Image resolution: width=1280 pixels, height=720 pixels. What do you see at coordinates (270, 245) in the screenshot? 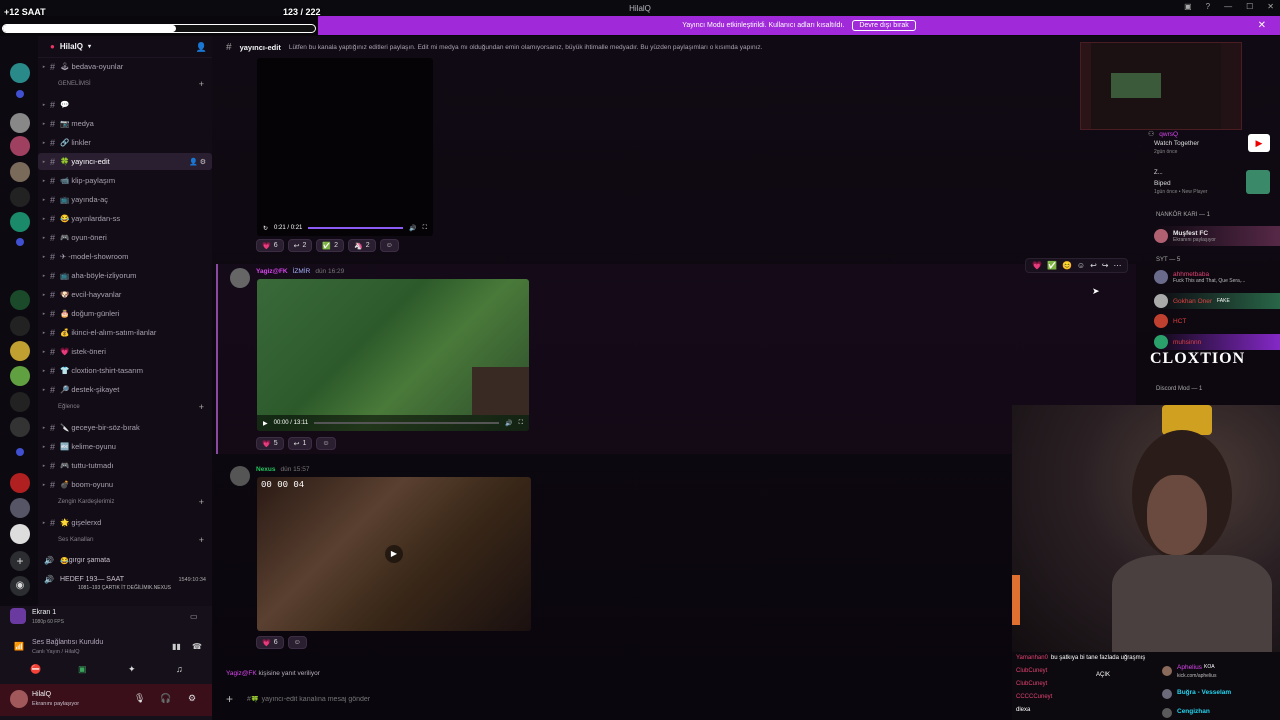
I see `reaction: 💗 6` at bounding box center [270, 245].